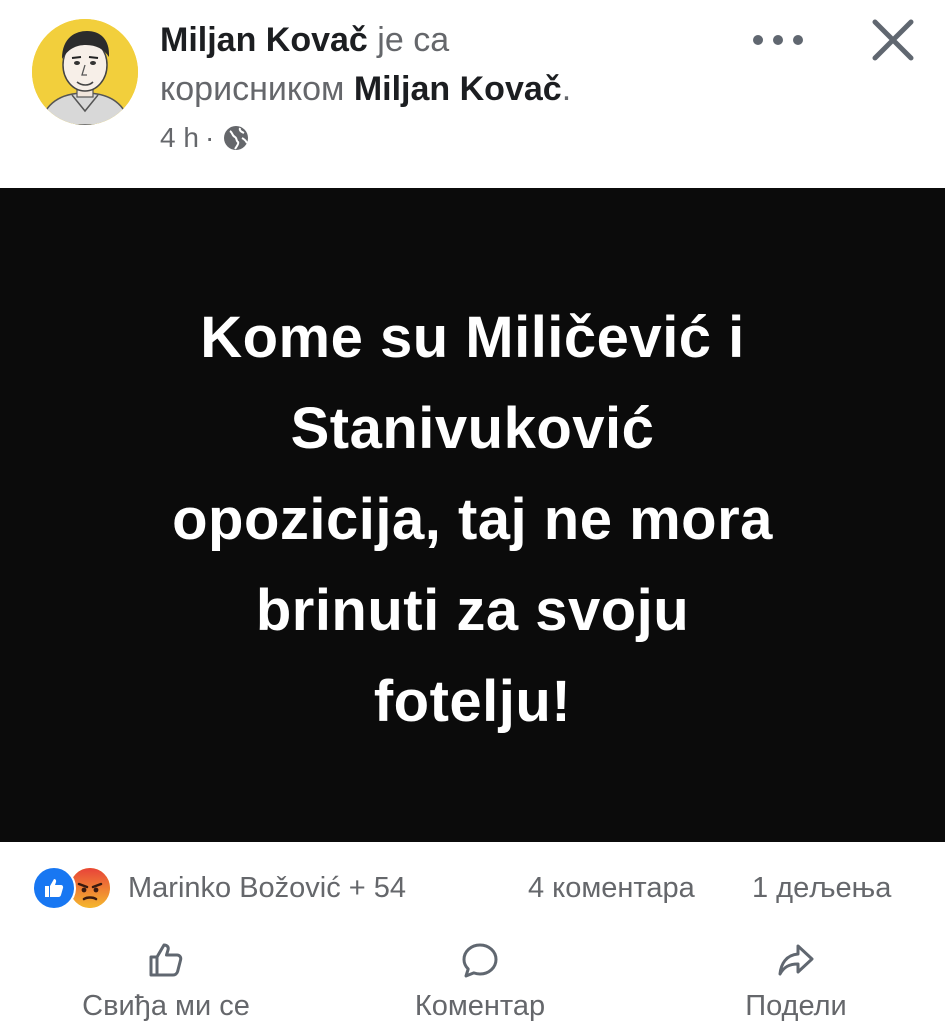  What do you see at coordinates (566, 89) in the screenshot?
I see `tagged-suffix: .` at bounding box center [566, 89].